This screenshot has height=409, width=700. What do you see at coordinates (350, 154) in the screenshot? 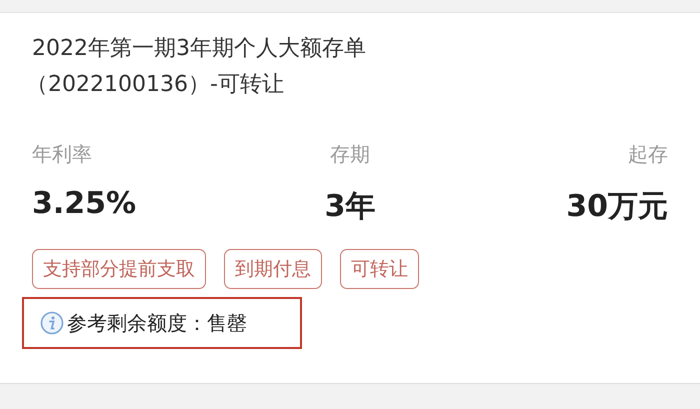
I see `stat-label: 存期` at bounding box center [350, 154].